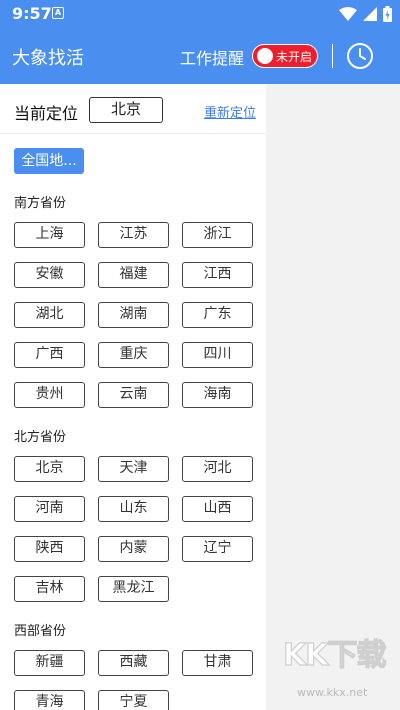 The height and width of the screenshot is (710, 400). Describe the element at coordinates (217, 315) in the screenshot. I see `province-button: 广东` at that location.